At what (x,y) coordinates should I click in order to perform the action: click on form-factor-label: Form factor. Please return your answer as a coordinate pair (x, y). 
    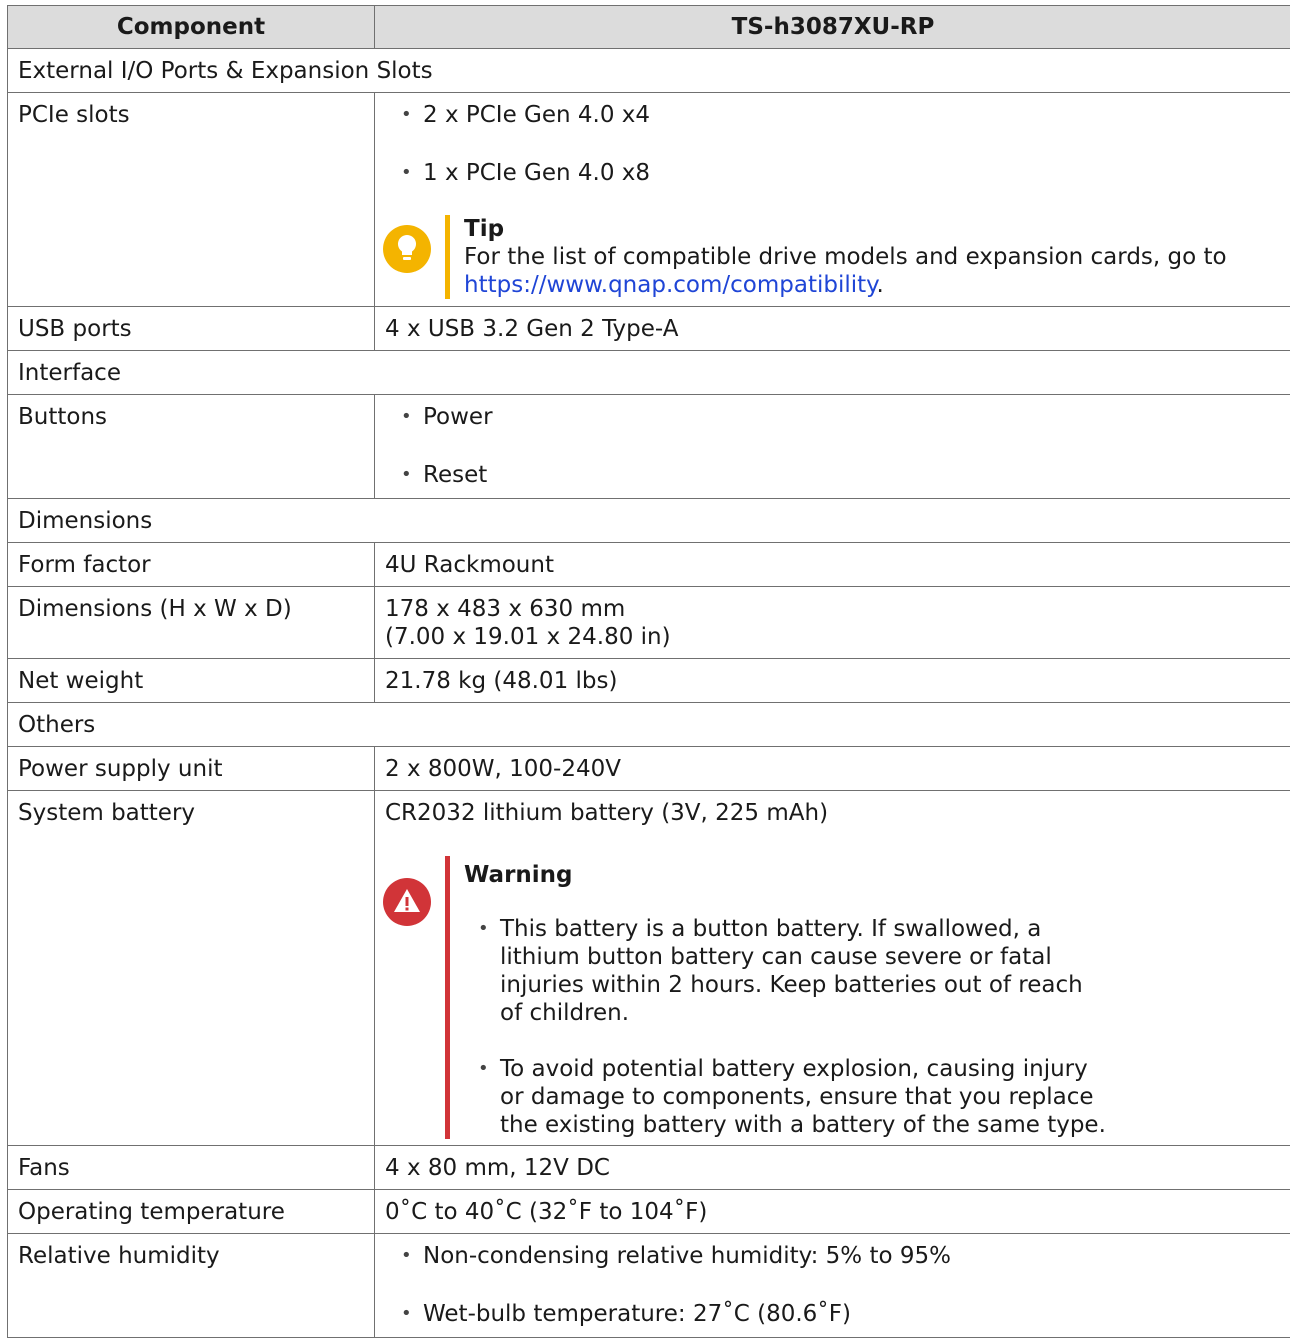
    Looking at the image, I should click on (191, 564).